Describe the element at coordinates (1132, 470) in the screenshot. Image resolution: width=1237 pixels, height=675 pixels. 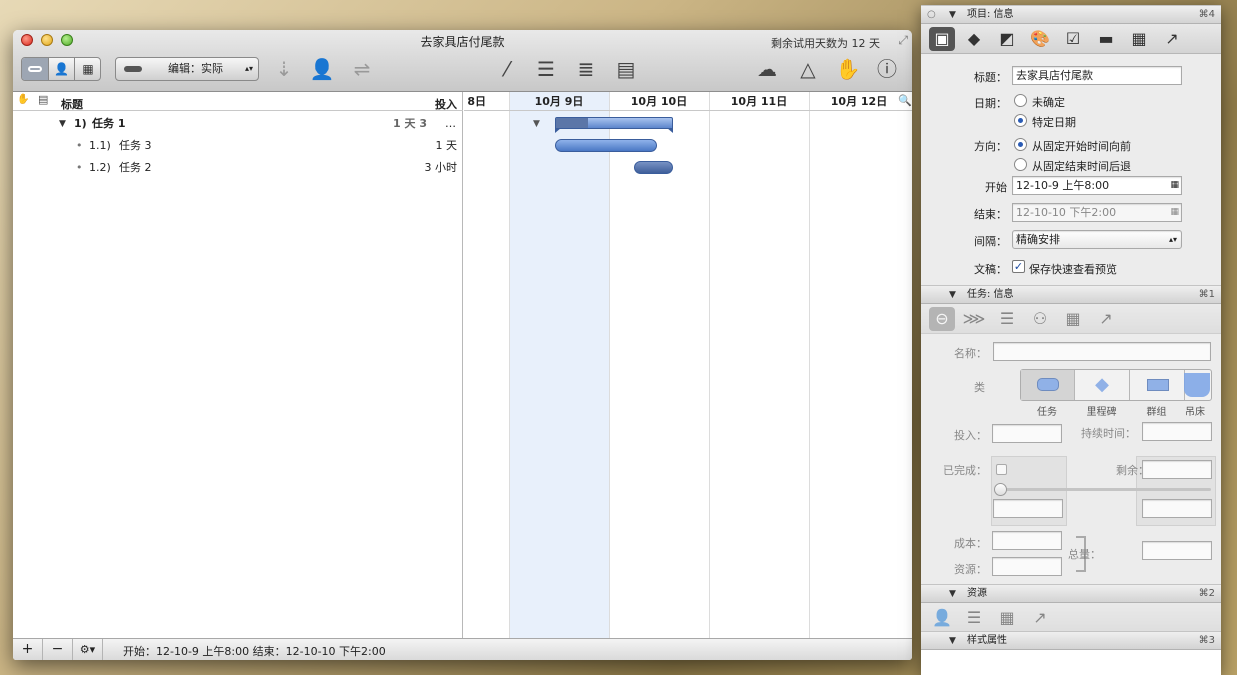
I see `remaining-label: 剩余：` at that location.